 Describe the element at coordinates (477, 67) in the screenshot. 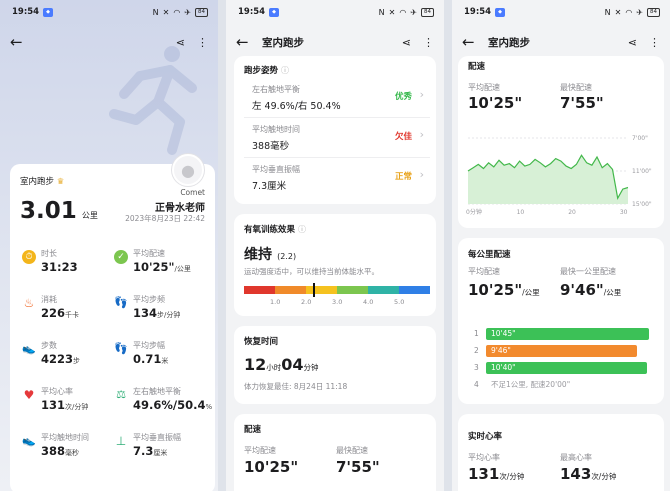

I see `pace-title: 配速` at that location.